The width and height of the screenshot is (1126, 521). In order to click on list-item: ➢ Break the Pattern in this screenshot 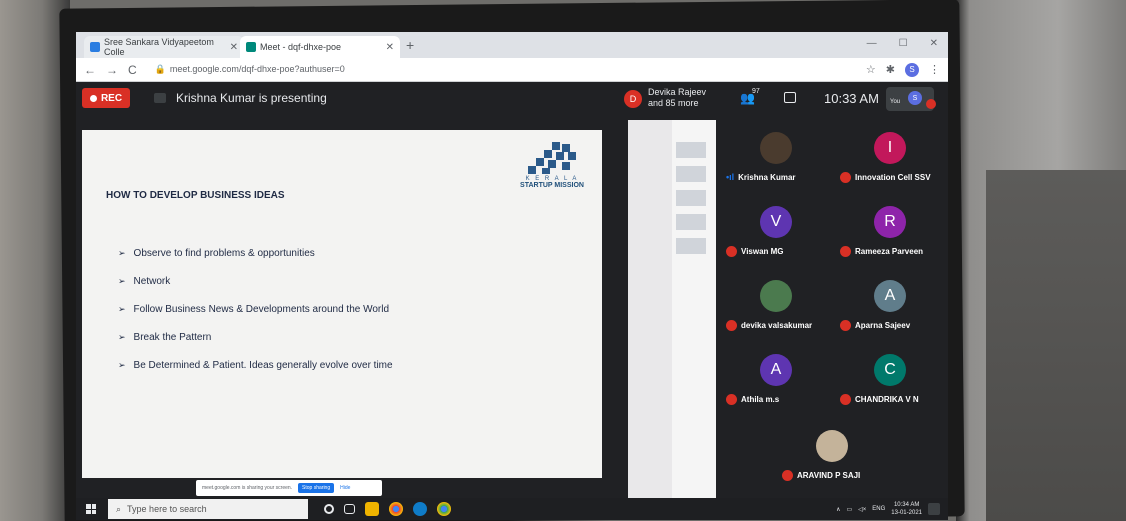, I will do `click(255, 346)`.